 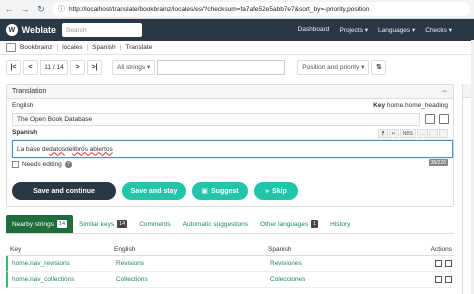 What do you see at coordinates (267, 191) in the screenshot?
I see `skip-icon: »` at bounding box center [267, 191].